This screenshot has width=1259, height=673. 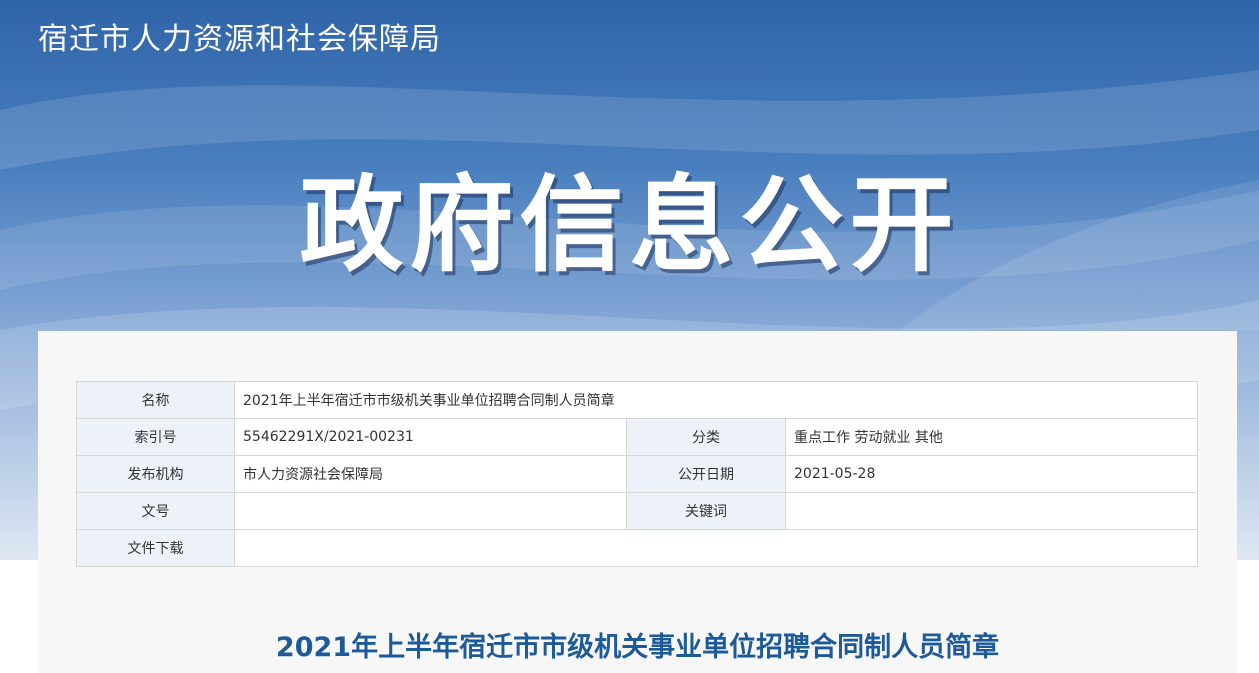 I want to click on category-value: 重点工作 劳动就业 其他, so click(x=991, y=437).